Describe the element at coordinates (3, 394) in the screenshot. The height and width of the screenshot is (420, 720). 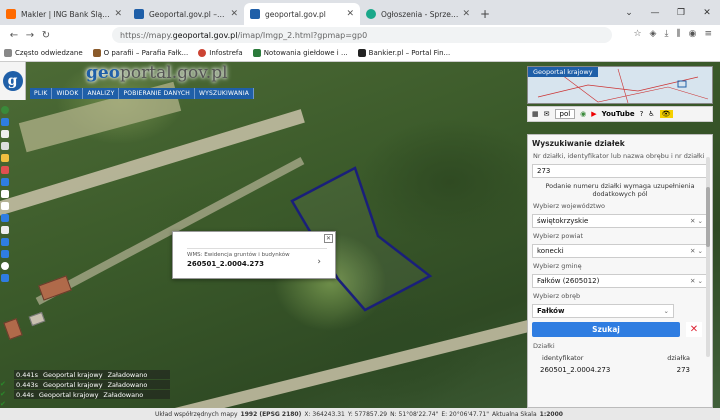
I see `check-icon: ✔` at that location.